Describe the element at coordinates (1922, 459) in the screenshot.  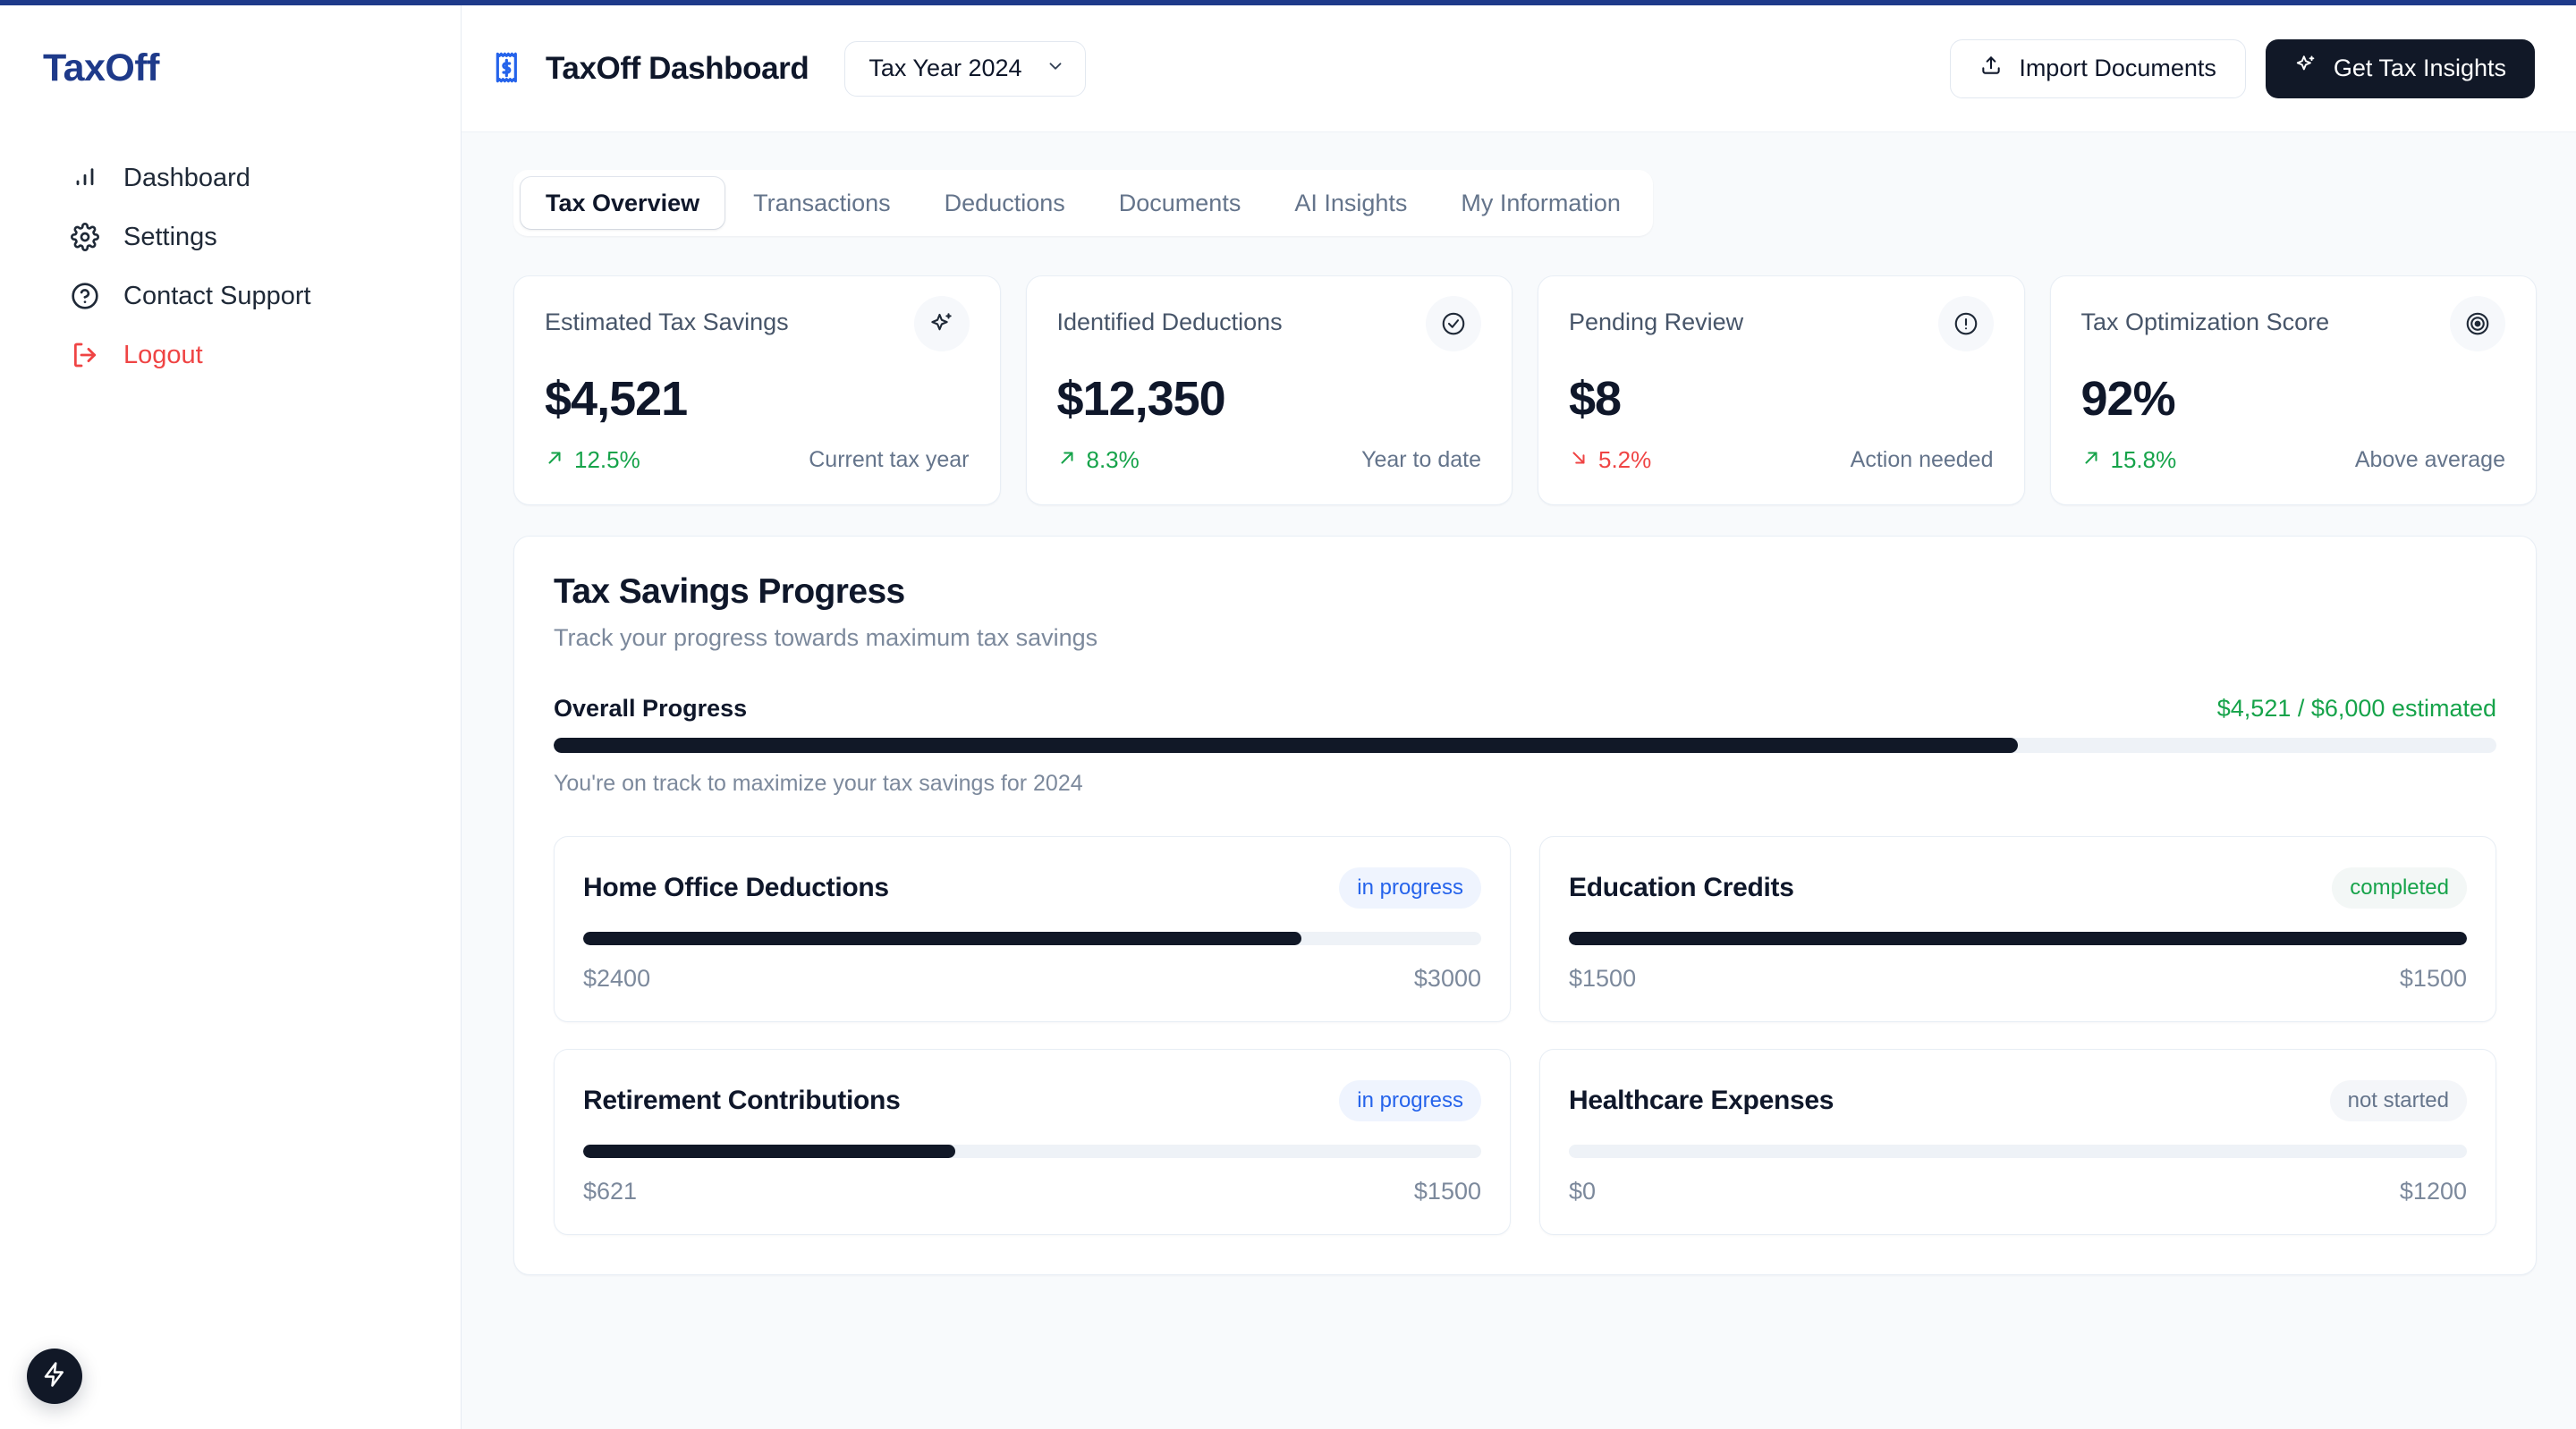
I see `kpi-note: Action needed` at that location.